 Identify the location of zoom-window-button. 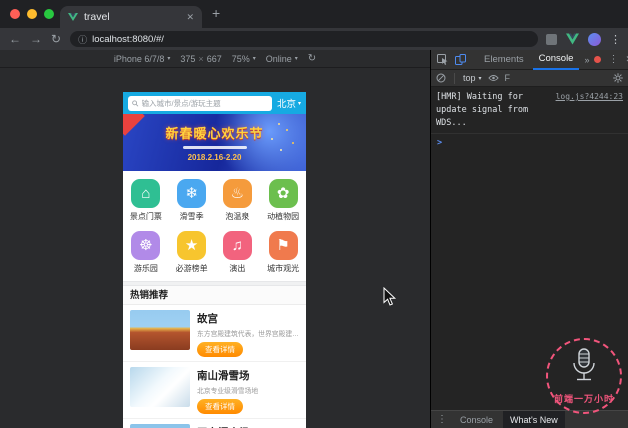
(49, 14).